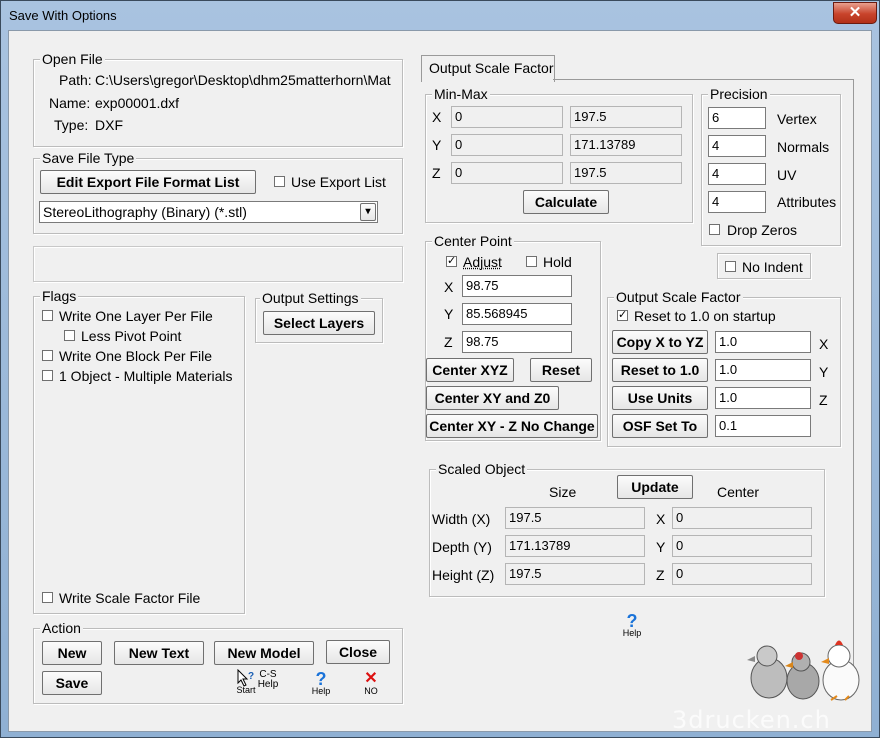 The width and height of the screenshot is (880, 738). I want to click on osf-z-field: 1.0, so click(763, 398).